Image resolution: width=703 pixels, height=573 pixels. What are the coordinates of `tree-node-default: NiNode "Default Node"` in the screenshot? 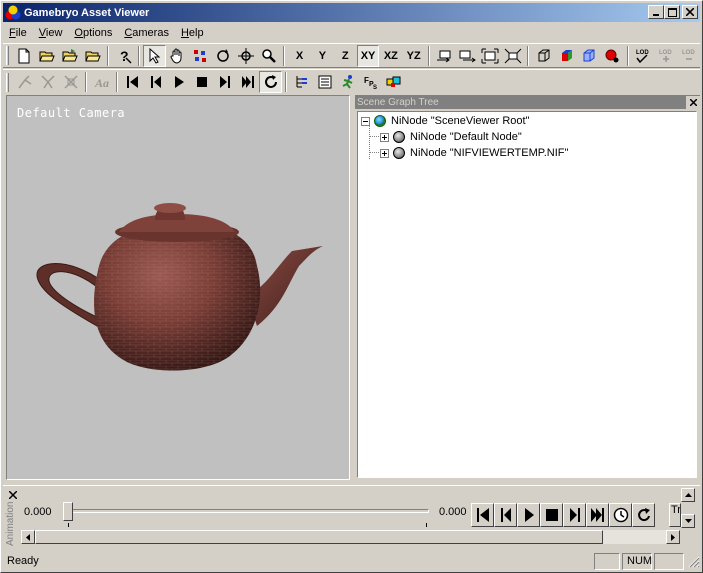 It's located at (451, 137).